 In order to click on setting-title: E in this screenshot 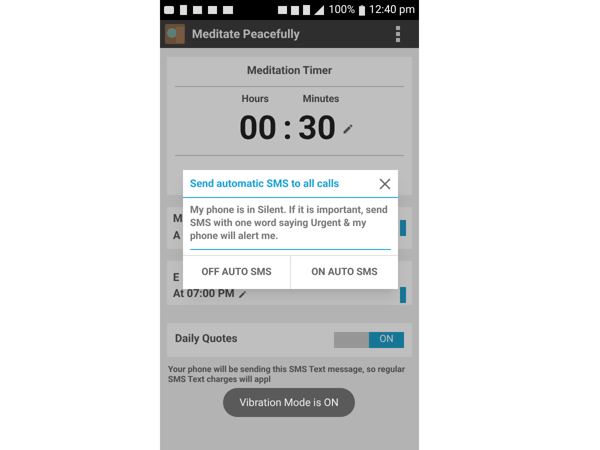, I will do `click(176, 278)`.